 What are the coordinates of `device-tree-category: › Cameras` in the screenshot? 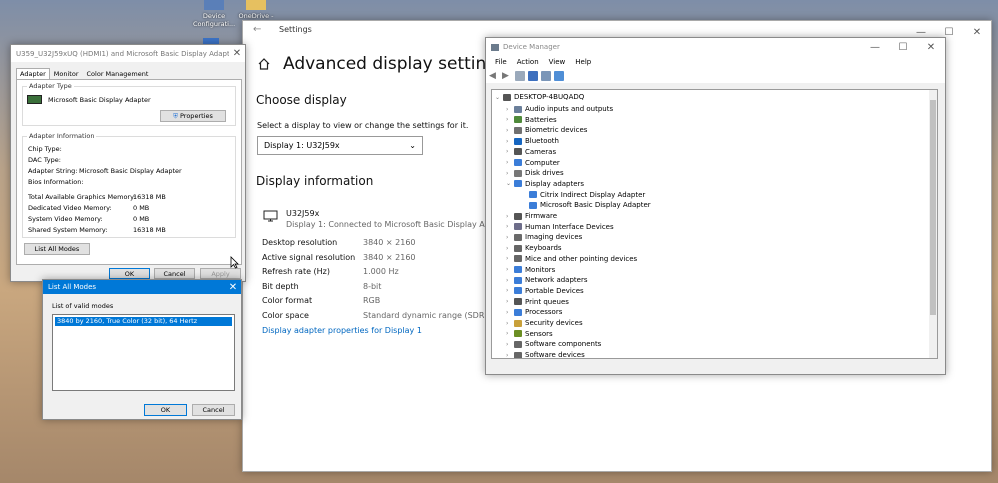 It's located at (531, 152).